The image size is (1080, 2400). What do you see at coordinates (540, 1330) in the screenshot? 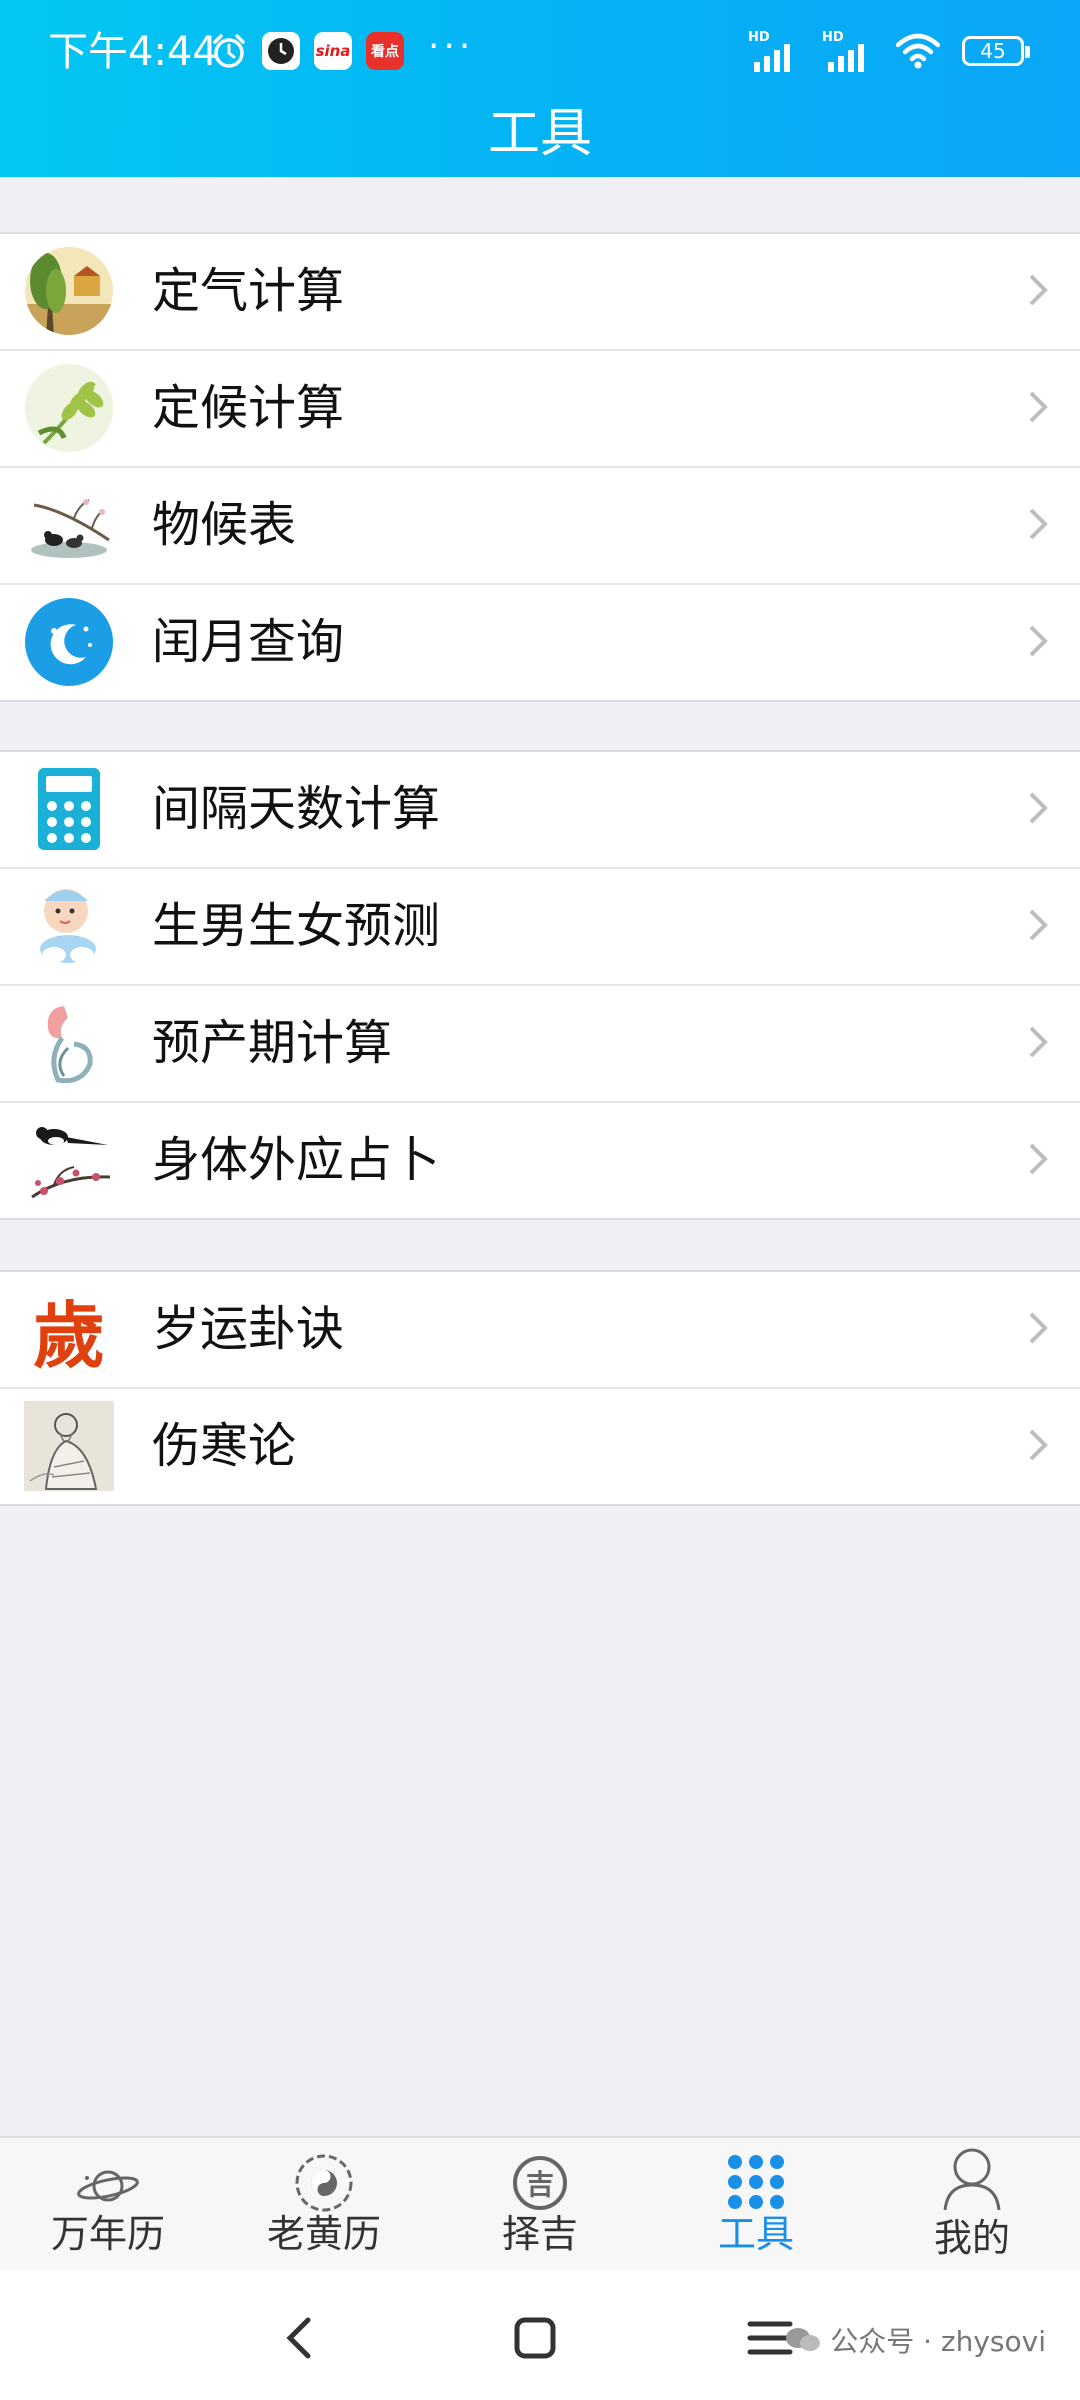
I see `tool-row-suiyun: 歲 岁运卦诀` at bounding box center [540, 1330].